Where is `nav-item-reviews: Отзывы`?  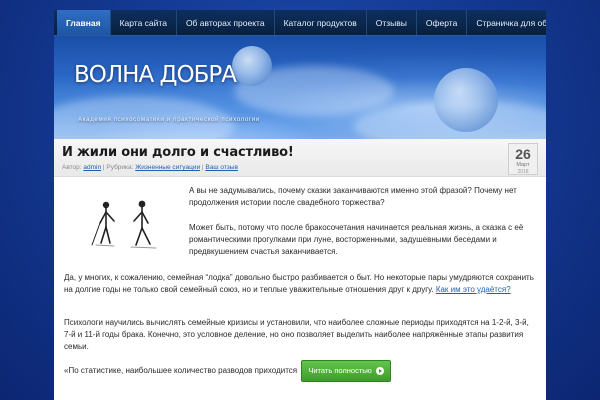
nav-item-reviews: Отзывы is located at coordinates (392, 22).